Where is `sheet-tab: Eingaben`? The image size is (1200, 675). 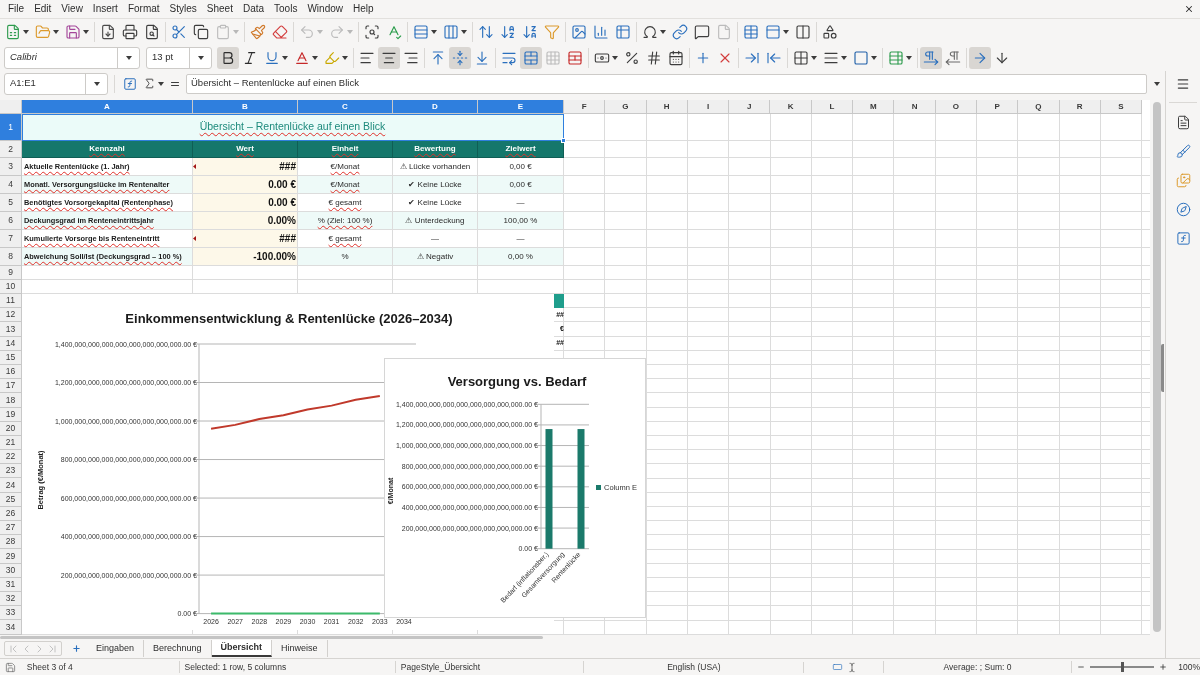
sheet-tab: Eingaben is located at coordinates (116, 648).